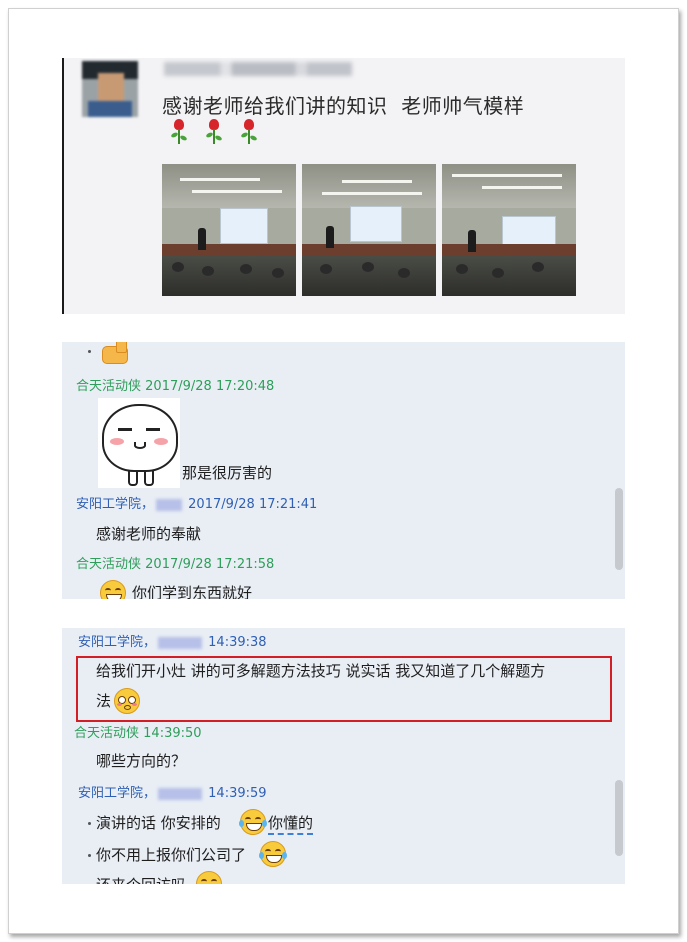 Image resolution: width=687 pixels, height=942 pixels. Describe the element at coordinates (210, 564) in the screenshot. I see `message-time: 2017/9/28 17:21:58` at that location.